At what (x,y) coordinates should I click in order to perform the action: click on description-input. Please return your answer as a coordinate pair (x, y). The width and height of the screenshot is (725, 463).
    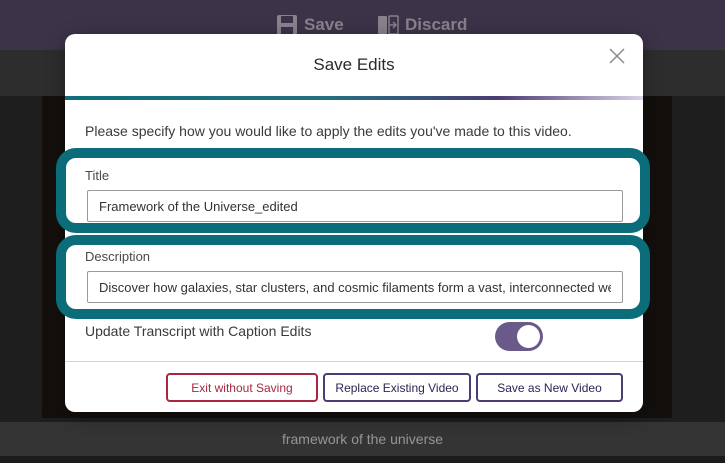
    Looking at the image, I should click on (355, 287).